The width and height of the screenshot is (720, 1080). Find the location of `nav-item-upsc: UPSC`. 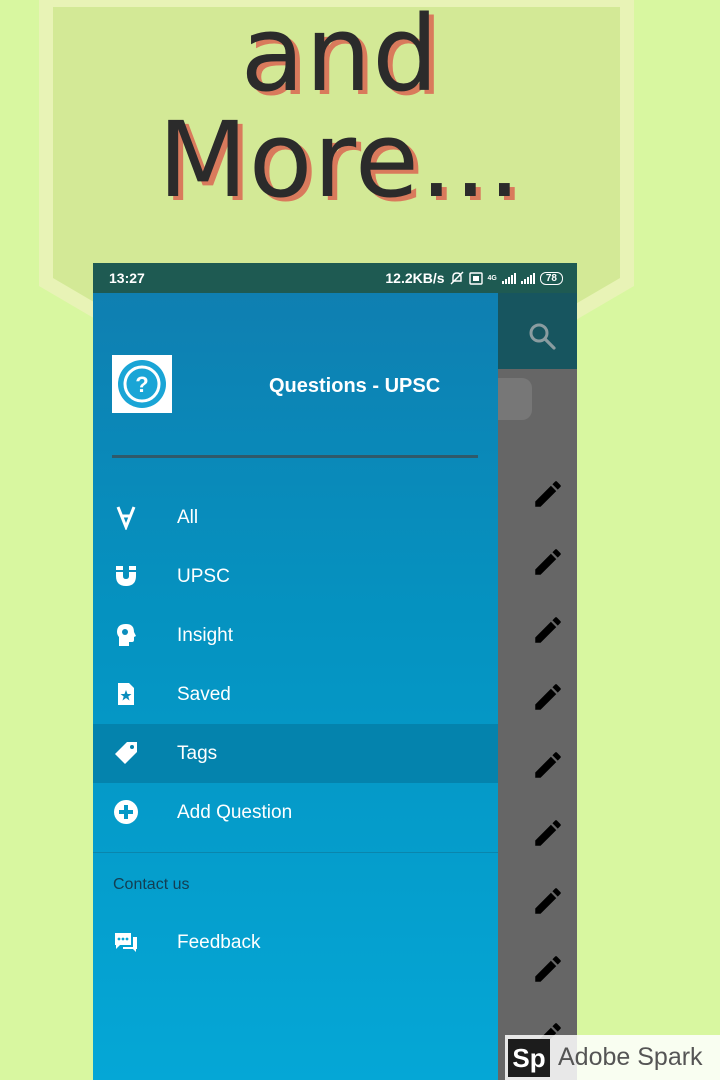

nav-item-upsc: UPSC is located at coordinates (295, 576).